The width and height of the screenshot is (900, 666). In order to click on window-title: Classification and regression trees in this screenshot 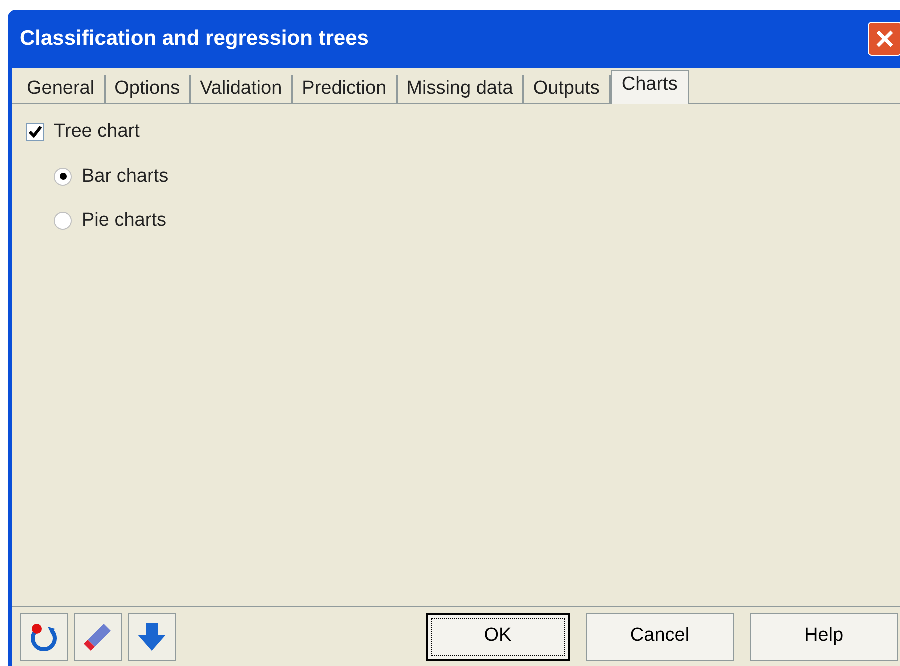, I will do `click(194, 39)`.